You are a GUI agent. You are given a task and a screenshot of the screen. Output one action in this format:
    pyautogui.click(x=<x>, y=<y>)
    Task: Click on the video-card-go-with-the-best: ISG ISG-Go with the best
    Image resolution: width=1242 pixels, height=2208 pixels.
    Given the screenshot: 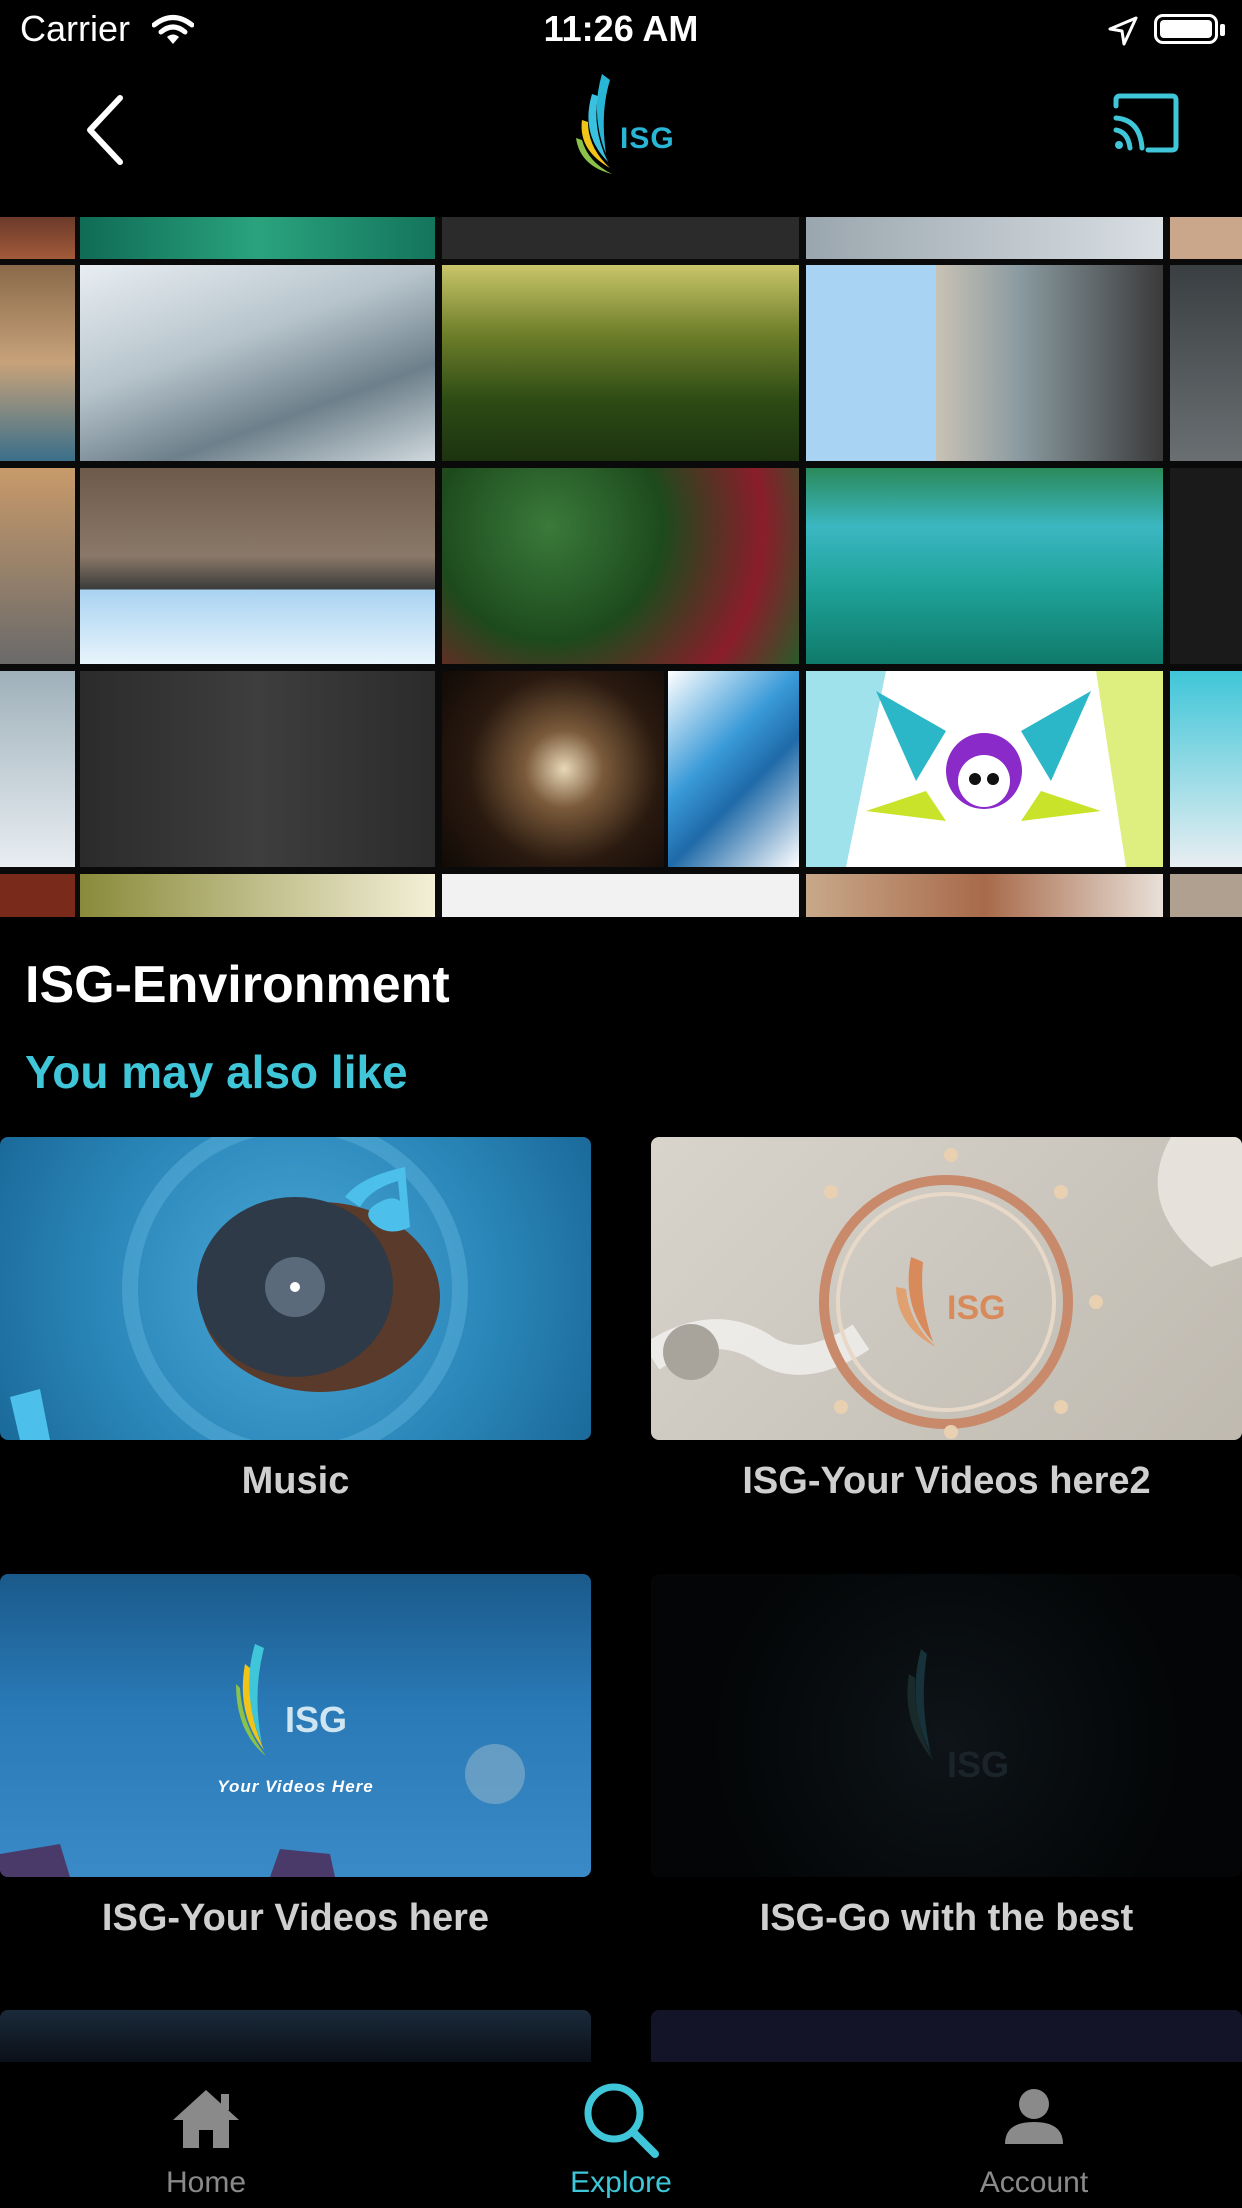 What is the action you would take?
    pyautogui.click(x=946, y=1757)
    